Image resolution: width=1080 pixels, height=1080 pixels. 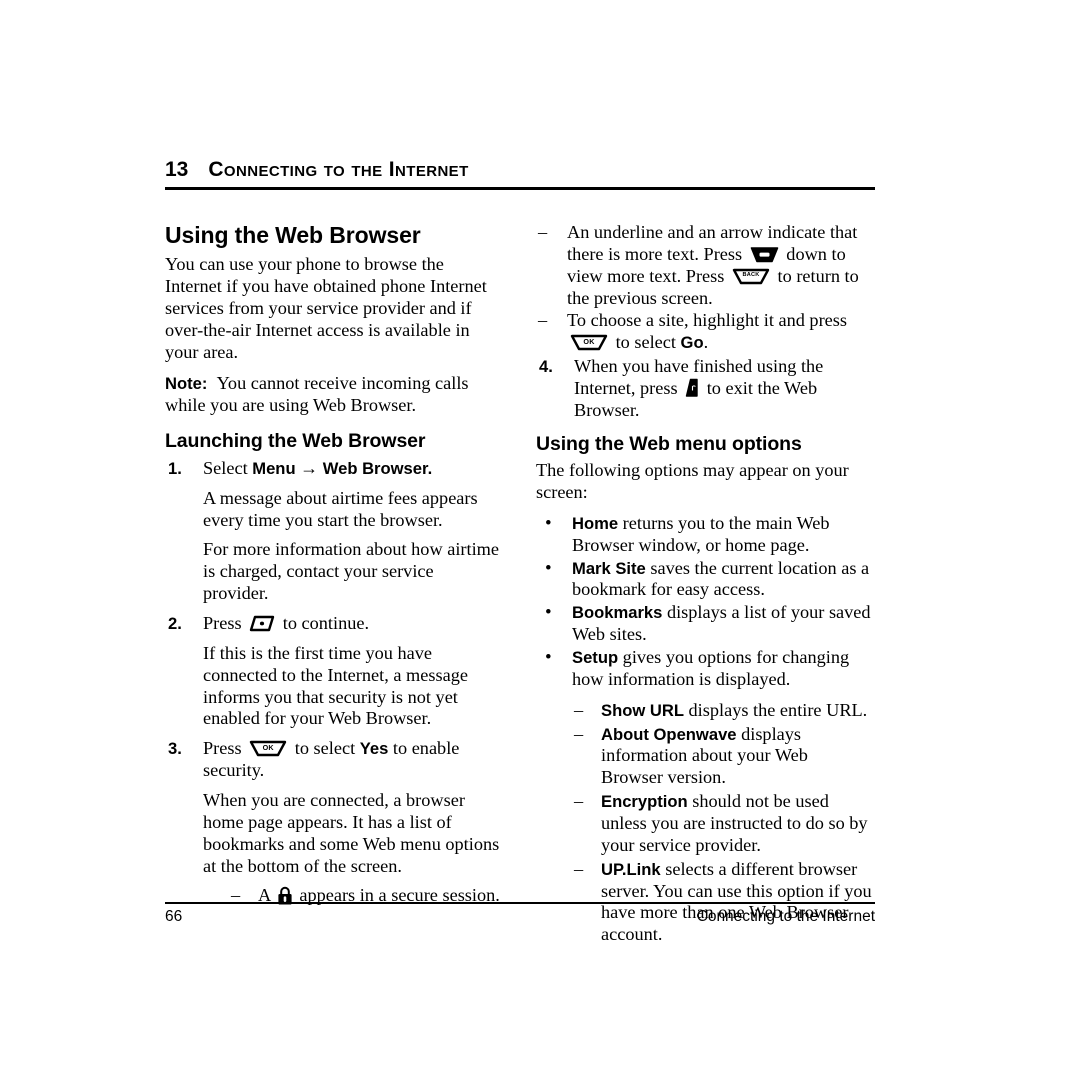 What do you see at coordinates (706, 342) in the screenshot?
I see `dash-seg3: .` at bounding box center [706, 342].